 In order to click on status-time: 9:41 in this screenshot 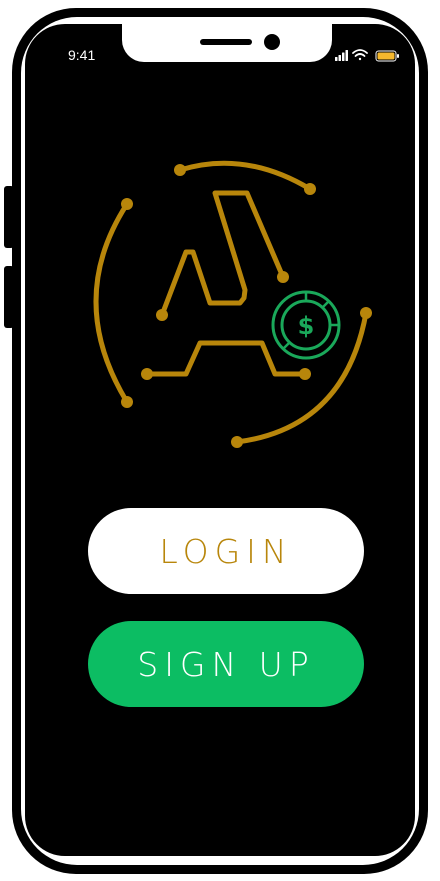, I will do `click(82, 55)`.